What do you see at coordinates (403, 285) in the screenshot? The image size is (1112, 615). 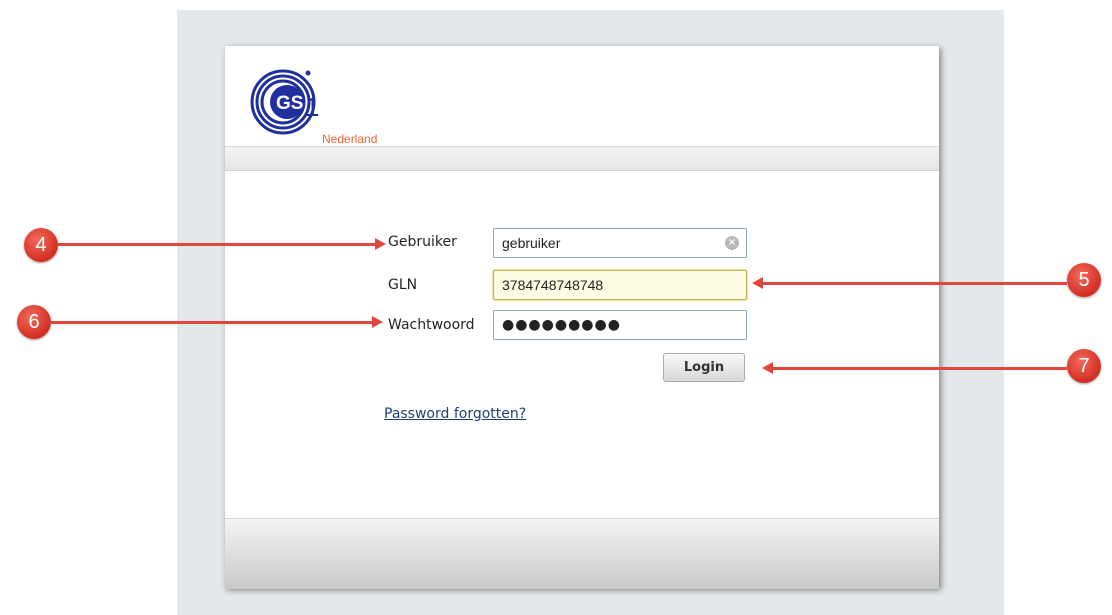 I see `gln-label: GLN` at bounding box center [403, 285].